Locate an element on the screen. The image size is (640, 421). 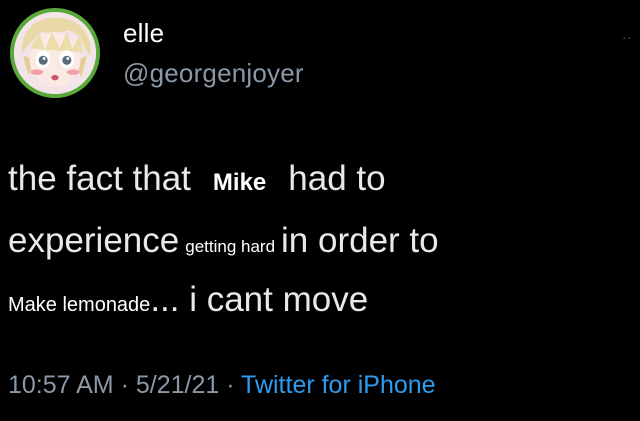
tweet-text-line-2: experience getting hard in order to is located at coordinates (223, 240).